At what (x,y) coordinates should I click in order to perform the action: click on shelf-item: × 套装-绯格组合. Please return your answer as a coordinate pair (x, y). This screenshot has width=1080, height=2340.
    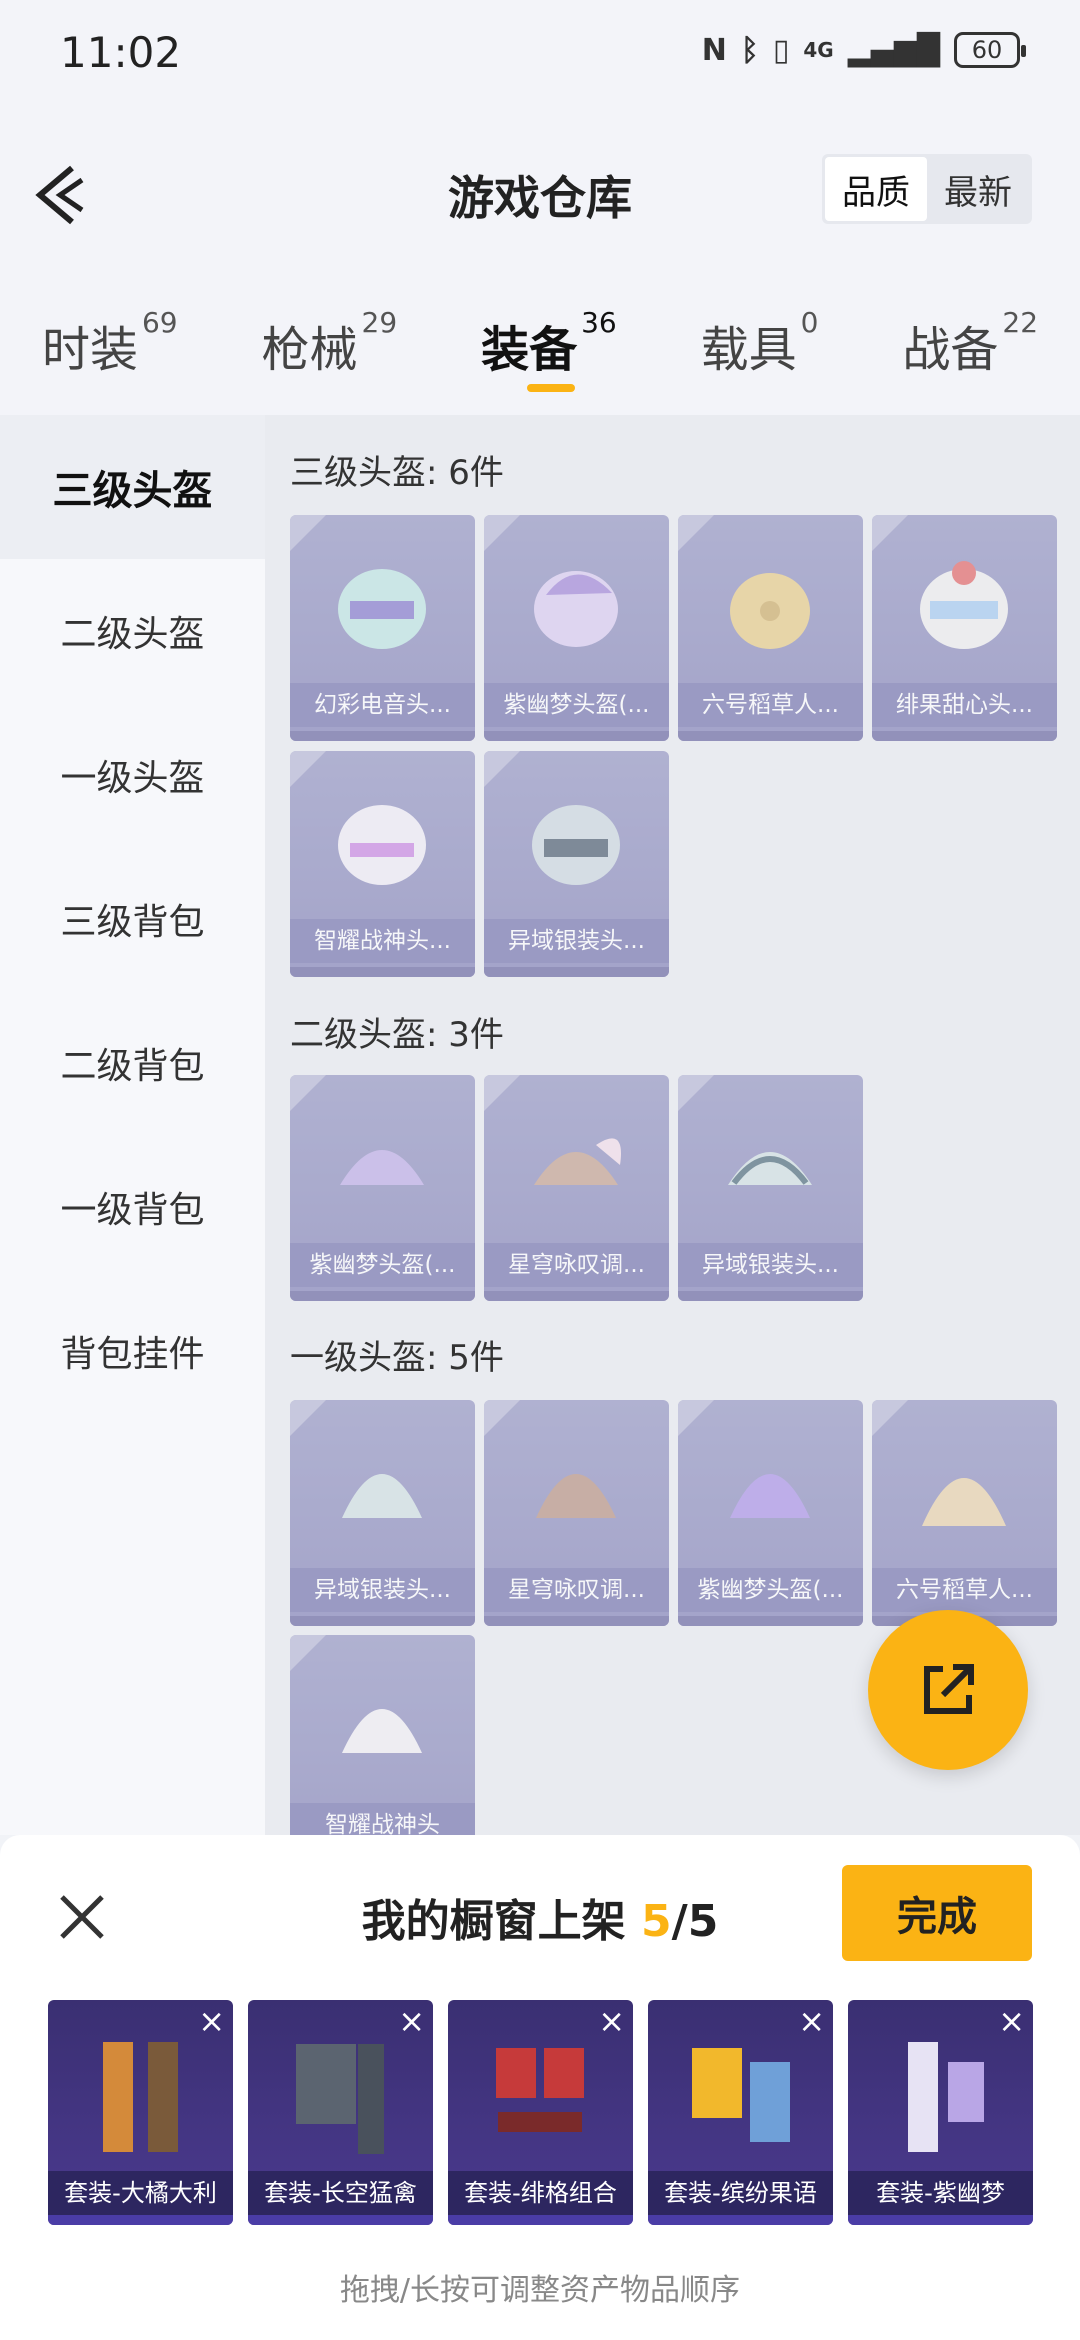
    Looking at the image, I should click on (540, 2112).